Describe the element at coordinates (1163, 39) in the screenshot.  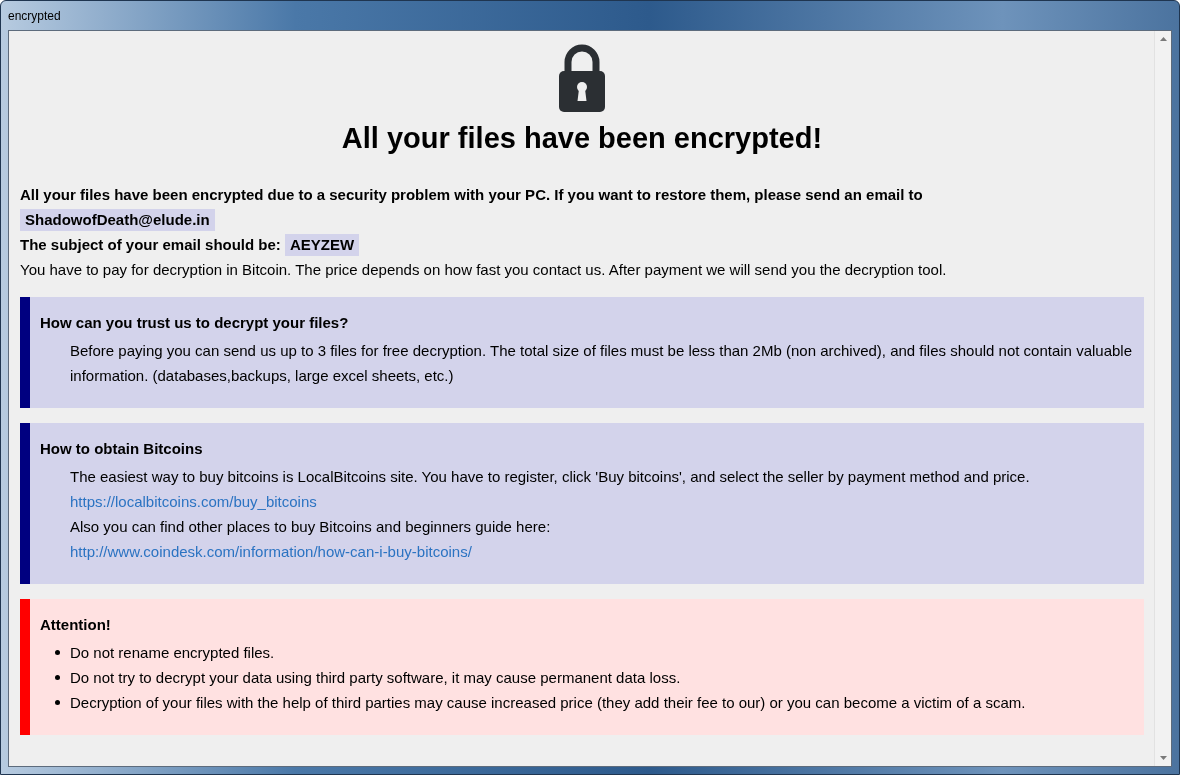
I see `scroll-up-icon` at that location.